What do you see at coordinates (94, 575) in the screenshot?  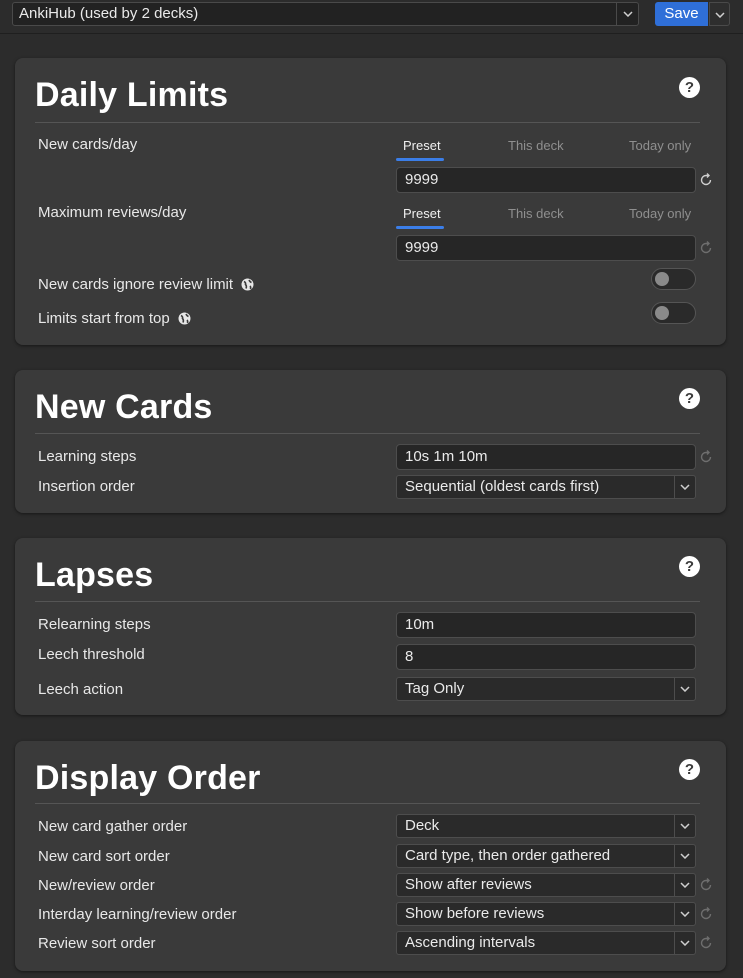 I see `section-title: Lapses` at bounding box center [94, 575].